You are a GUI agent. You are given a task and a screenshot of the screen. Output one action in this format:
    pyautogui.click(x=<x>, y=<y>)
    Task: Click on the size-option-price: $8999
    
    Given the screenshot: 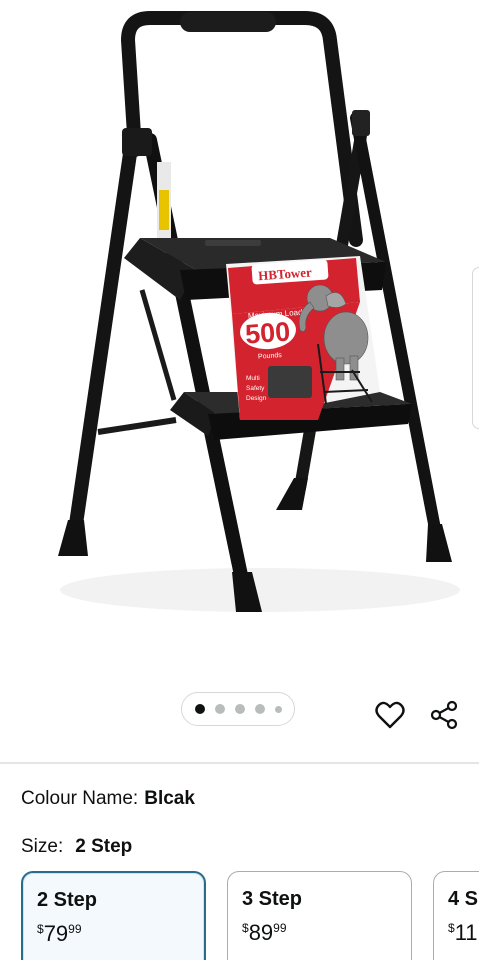 What is the action you would take?
    pyautogui.click(x=264, y=932)
    